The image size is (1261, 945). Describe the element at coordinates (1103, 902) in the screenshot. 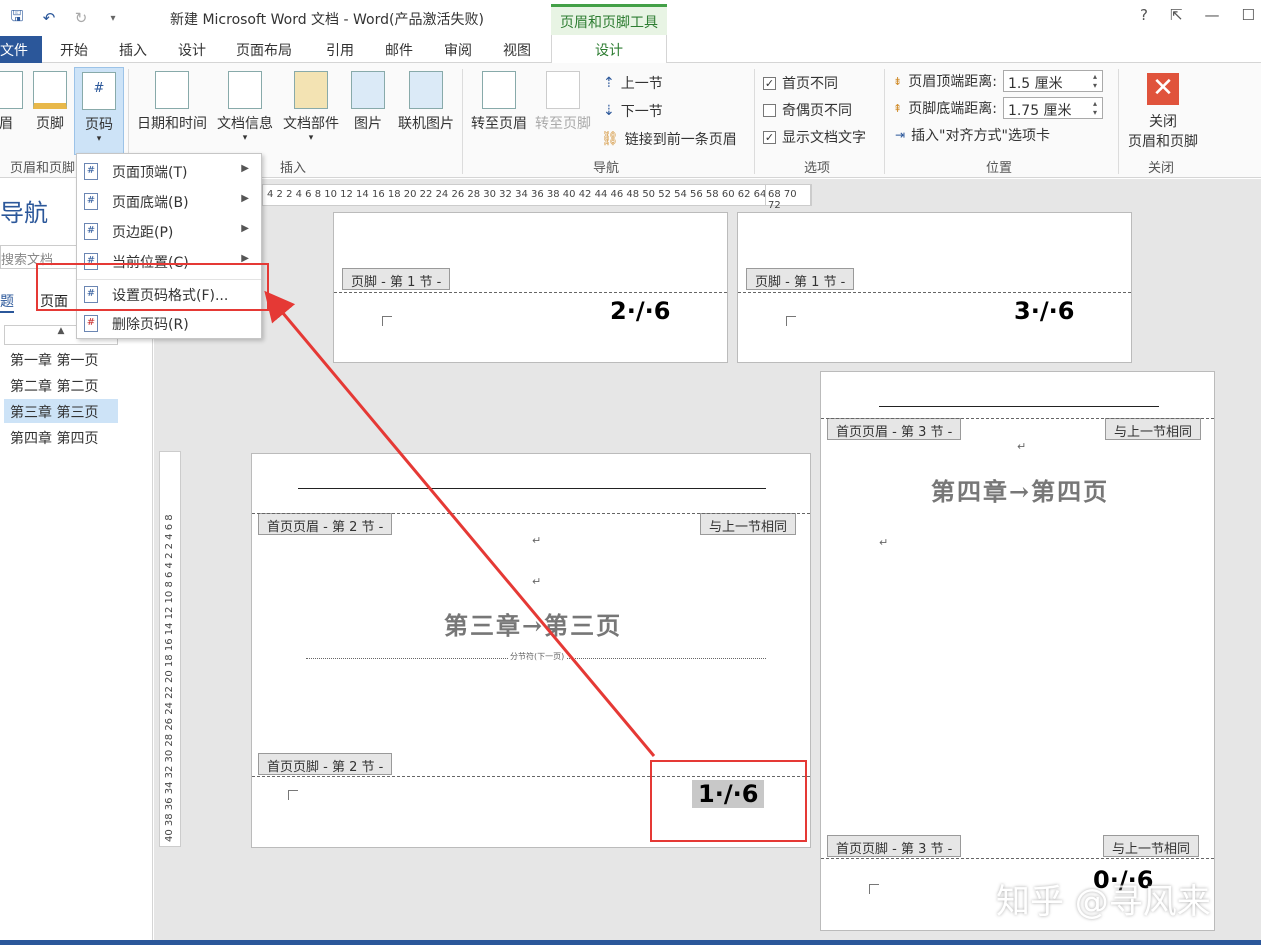

I see `watermark: 知乎 @寻风来` at that location.